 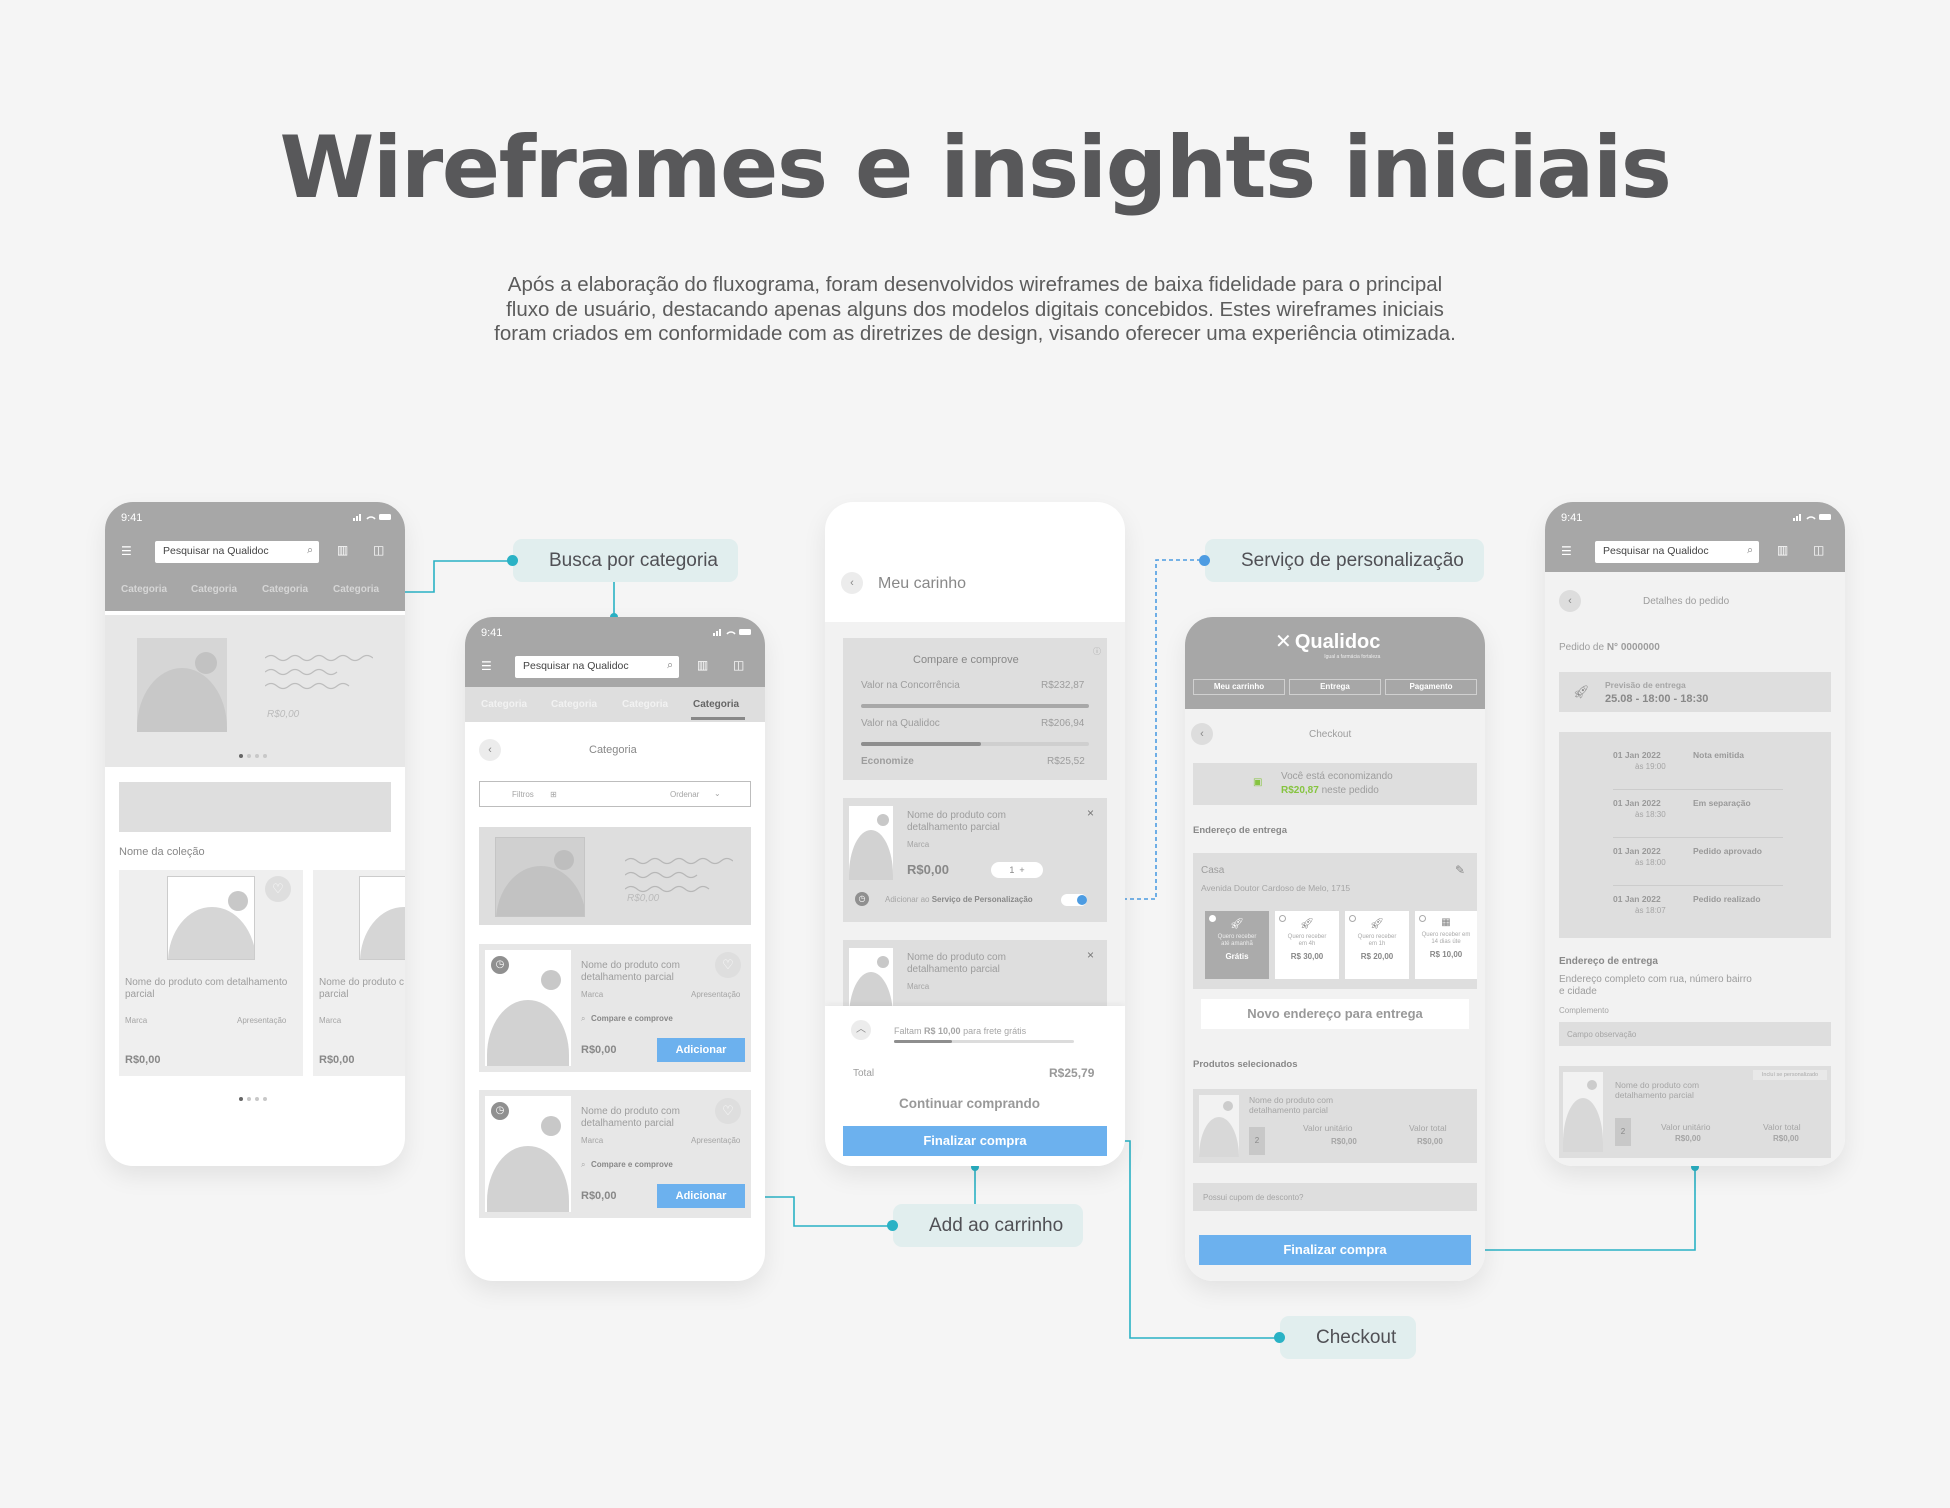 What do you see at coordinates (985, 1225) in the screenshot?
I see `label-add-ao-carrinho: Add ao carrinho` at bounding box center [985, 1225].